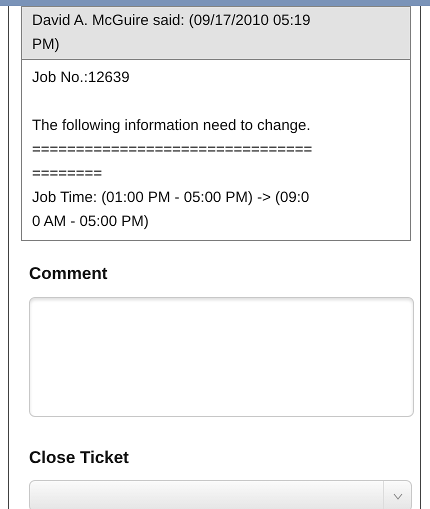 The height and width of the screenshot is (509, 430). I want to click on close-ticket-label: Close Ticket, so click(79, 457).